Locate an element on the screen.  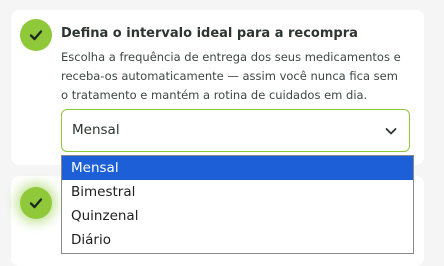
chevron-down-icon is located at coordinates (391, 131).